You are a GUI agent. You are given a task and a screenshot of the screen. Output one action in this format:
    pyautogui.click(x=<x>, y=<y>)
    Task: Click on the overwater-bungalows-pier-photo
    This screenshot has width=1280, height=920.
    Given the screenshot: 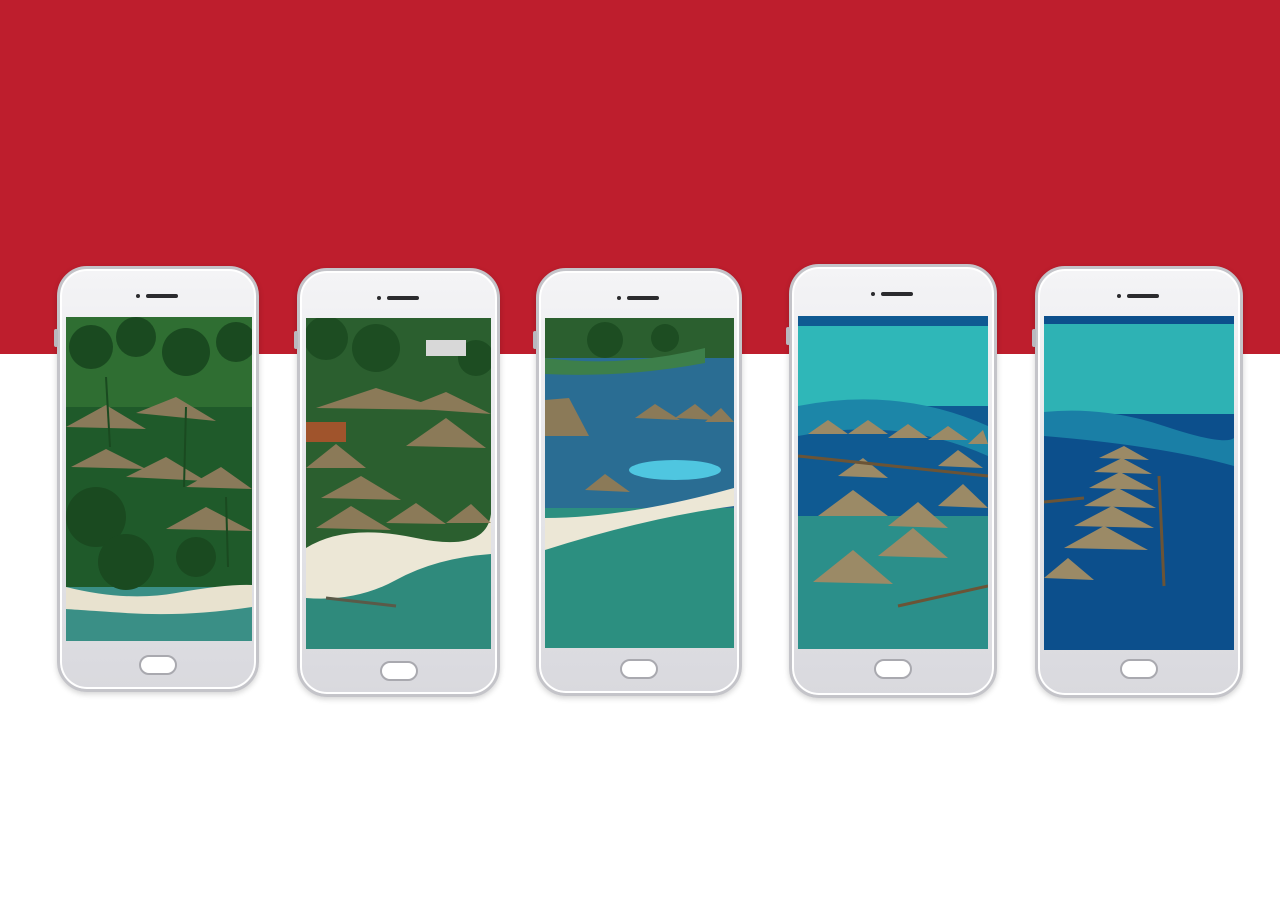 What is the action you would take?
    pyautogui.click(x=1139, y=483)
    